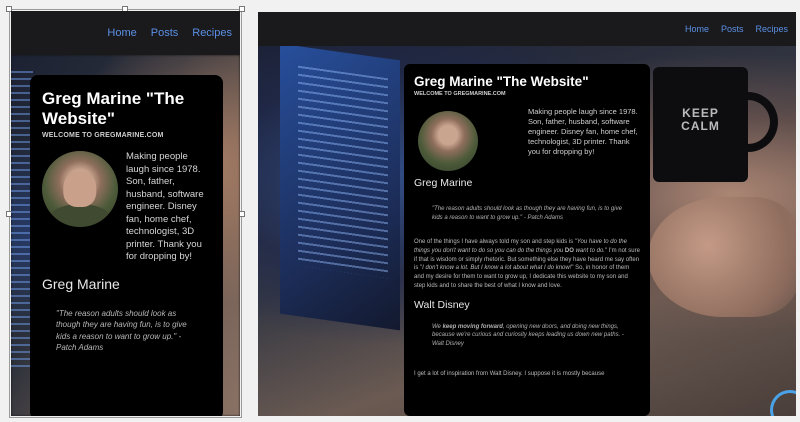 This screenshot has height=422, width=800. I want to click on hand, so click(722, 257).